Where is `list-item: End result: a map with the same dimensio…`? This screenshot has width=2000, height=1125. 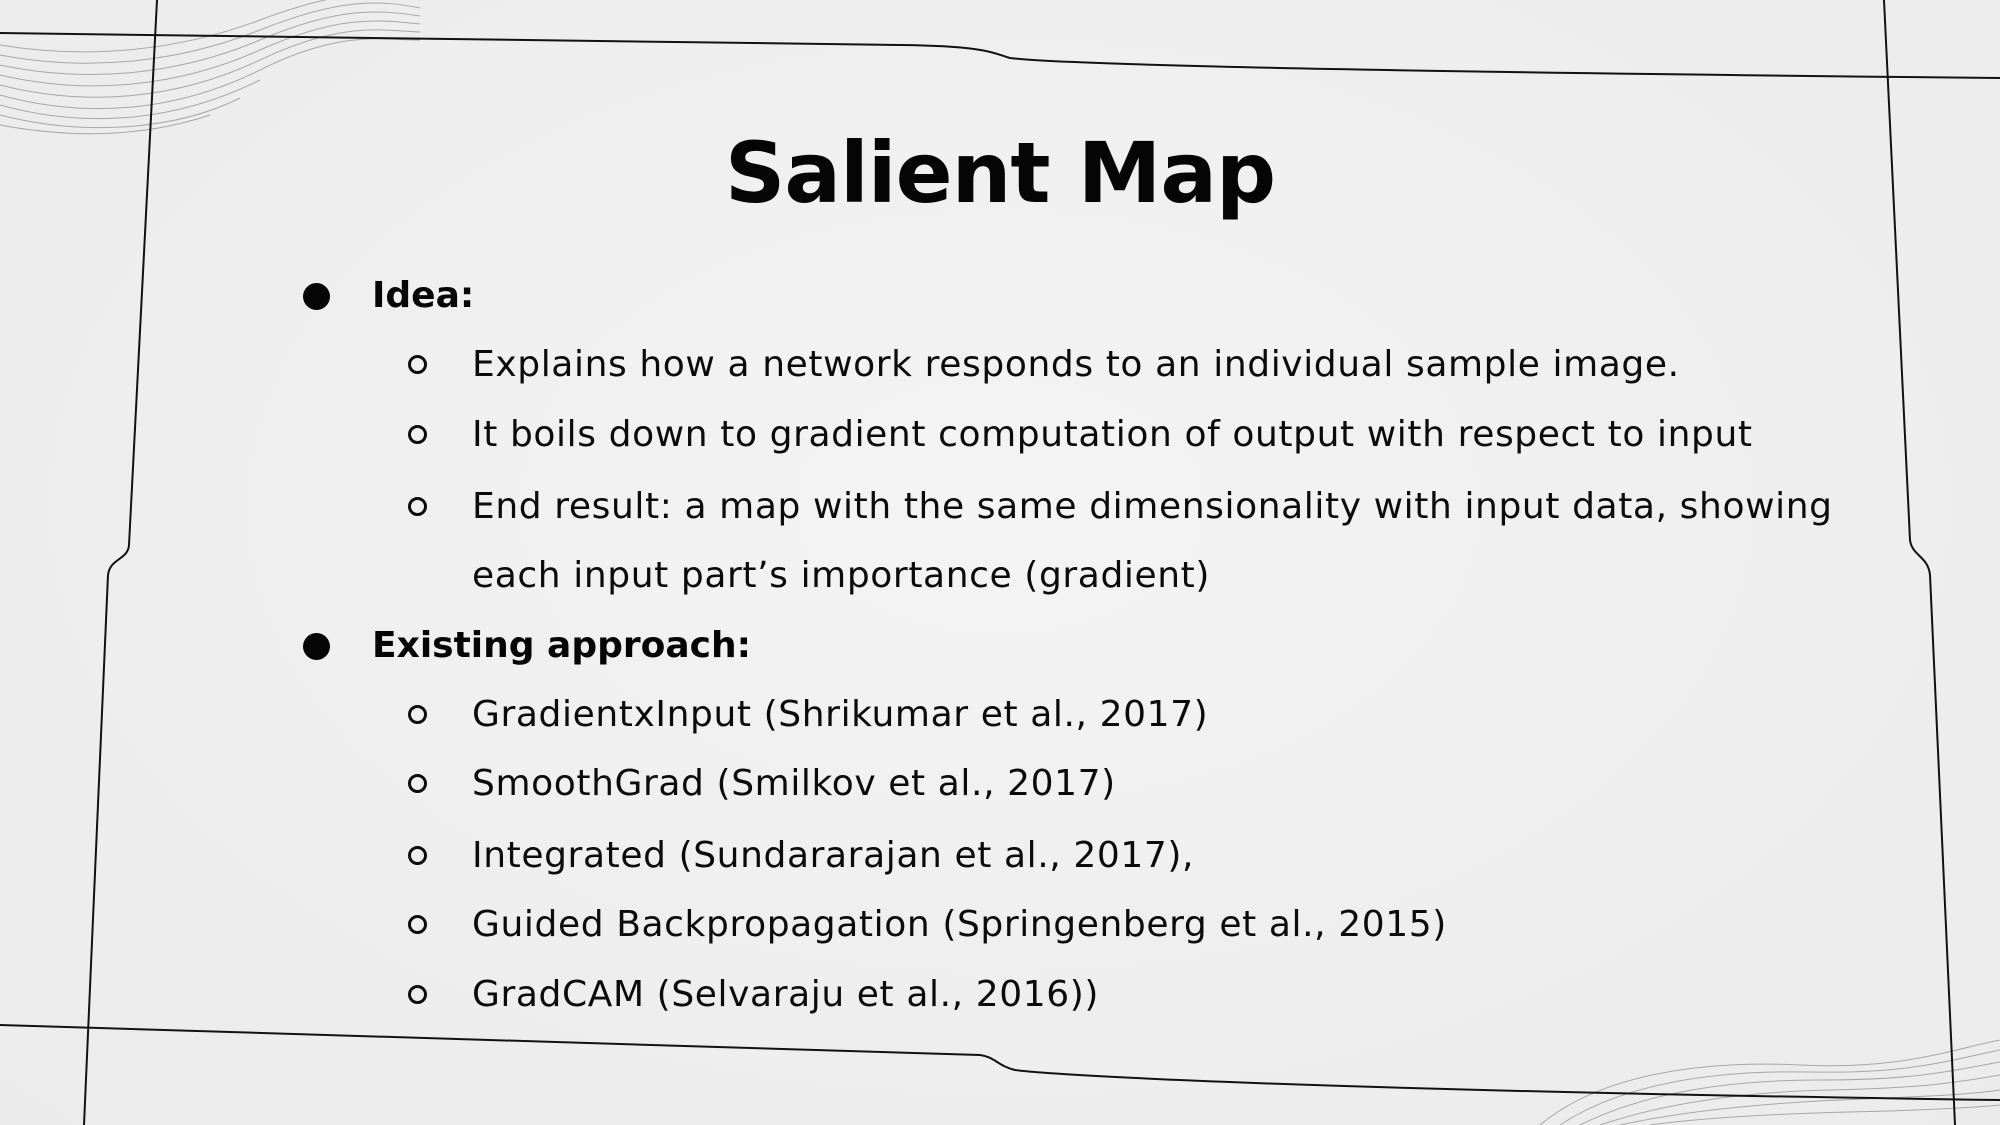
list-item: End result: a map with the same dimensio… is located at coordinates (1152, 506).